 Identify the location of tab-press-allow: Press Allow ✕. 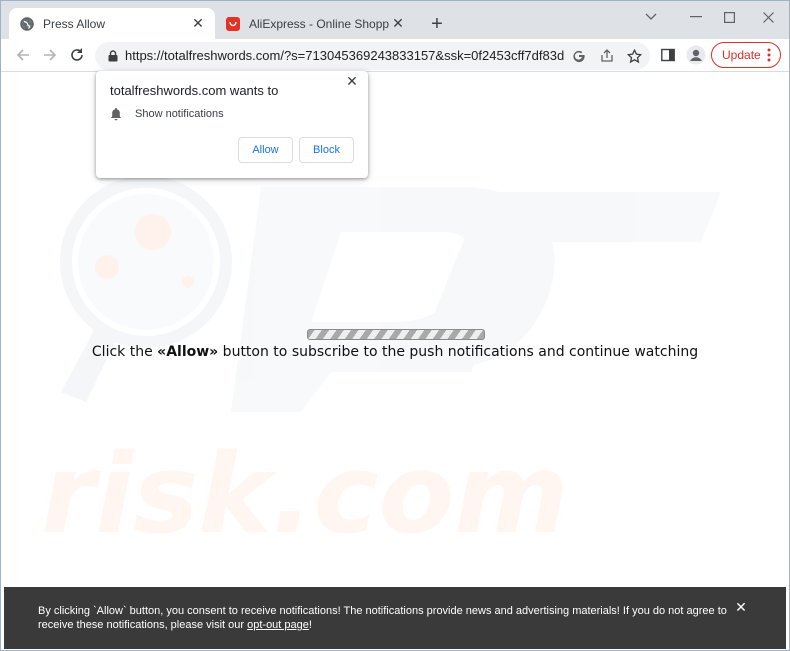
(112, 23).